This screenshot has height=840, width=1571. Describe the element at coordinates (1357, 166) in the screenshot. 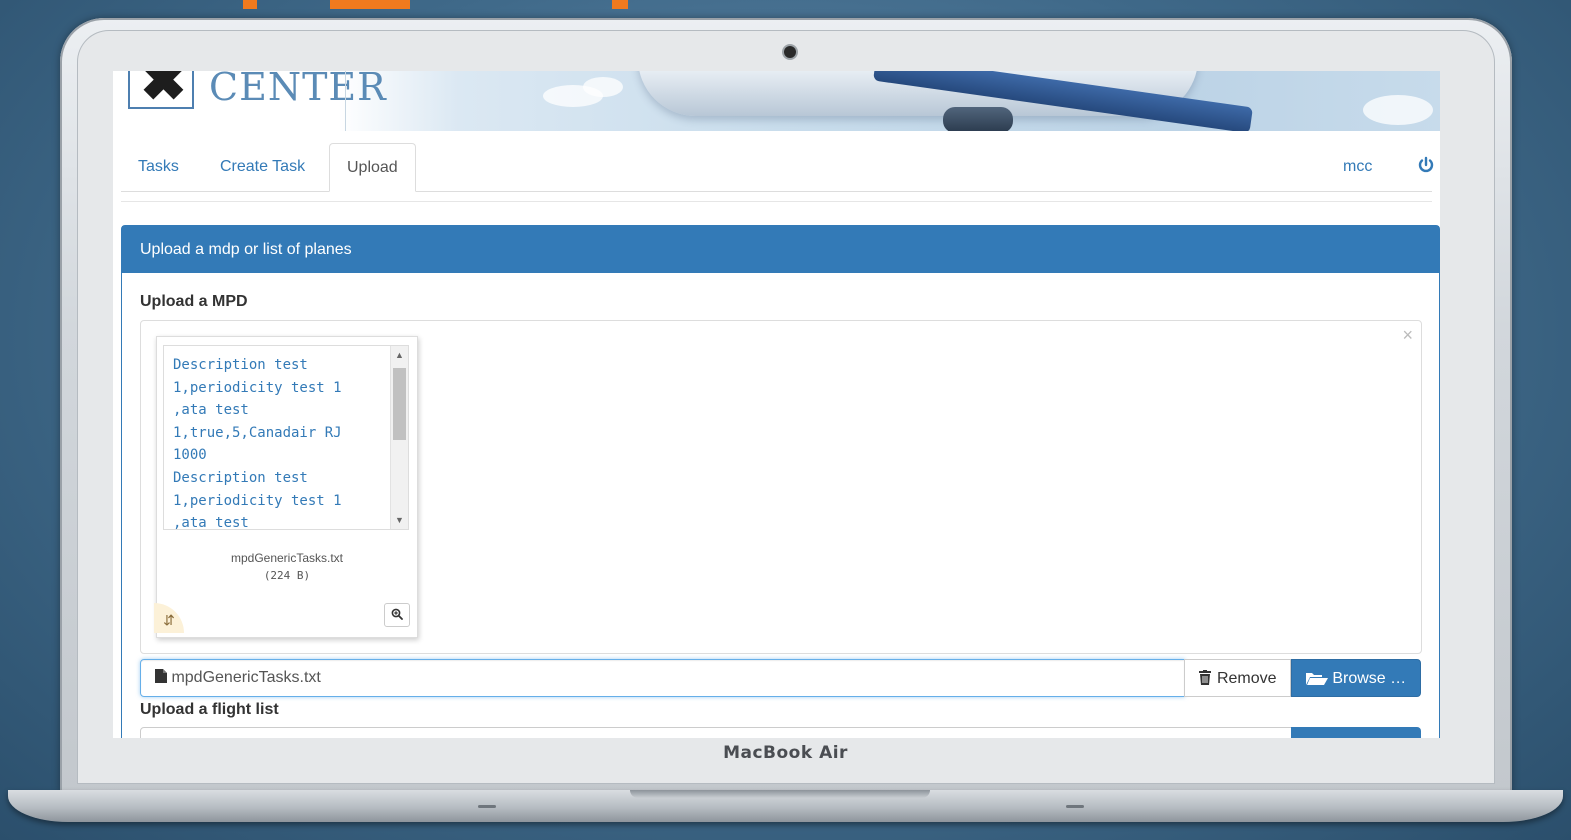

I see `user-menu: mcc` at that location.